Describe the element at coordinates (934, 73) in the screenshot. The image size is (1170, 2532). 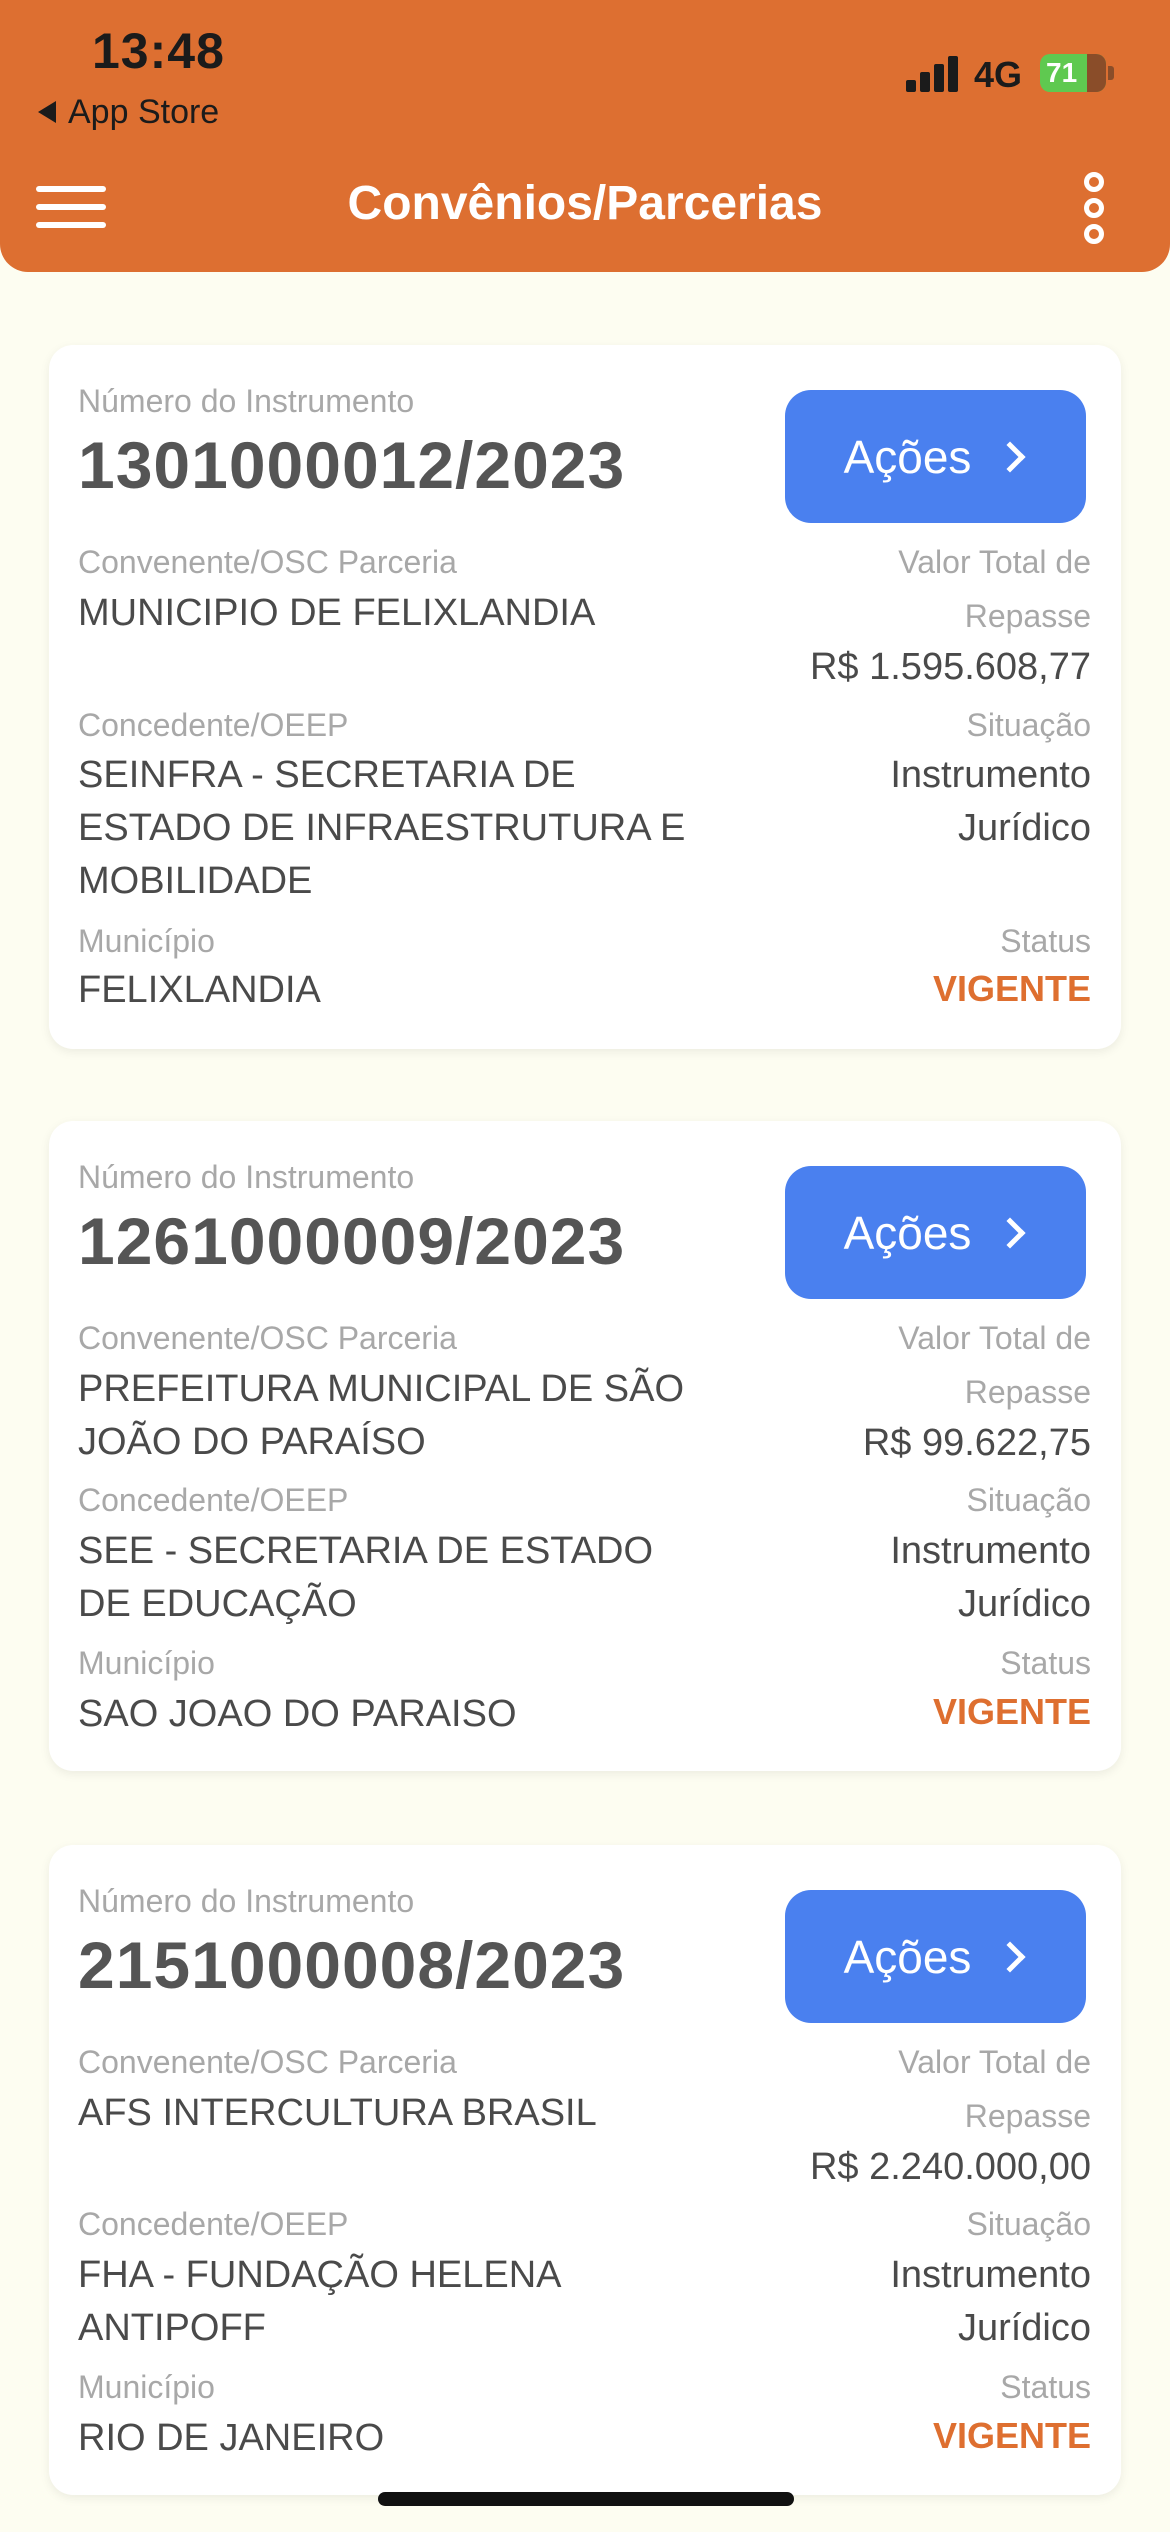
I see `cellular-signal-icon` at that location.